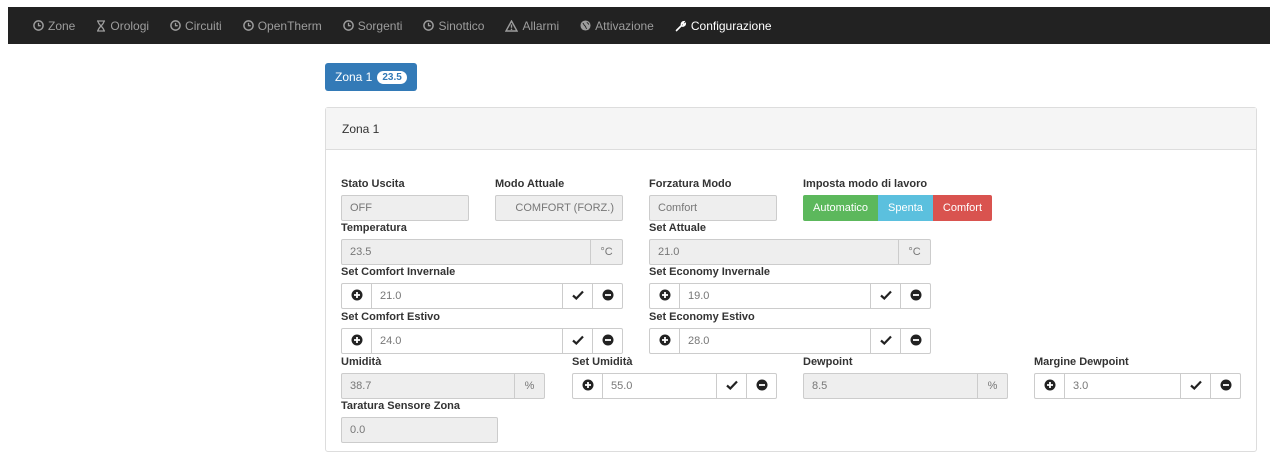 Image resolution: width=1276 pixels, height=452 pixels. Describe the element at coordinates (398, 272) in the screenshot. I see `set-comfort-invernale-label: Set Comfort Invernale` at that location.